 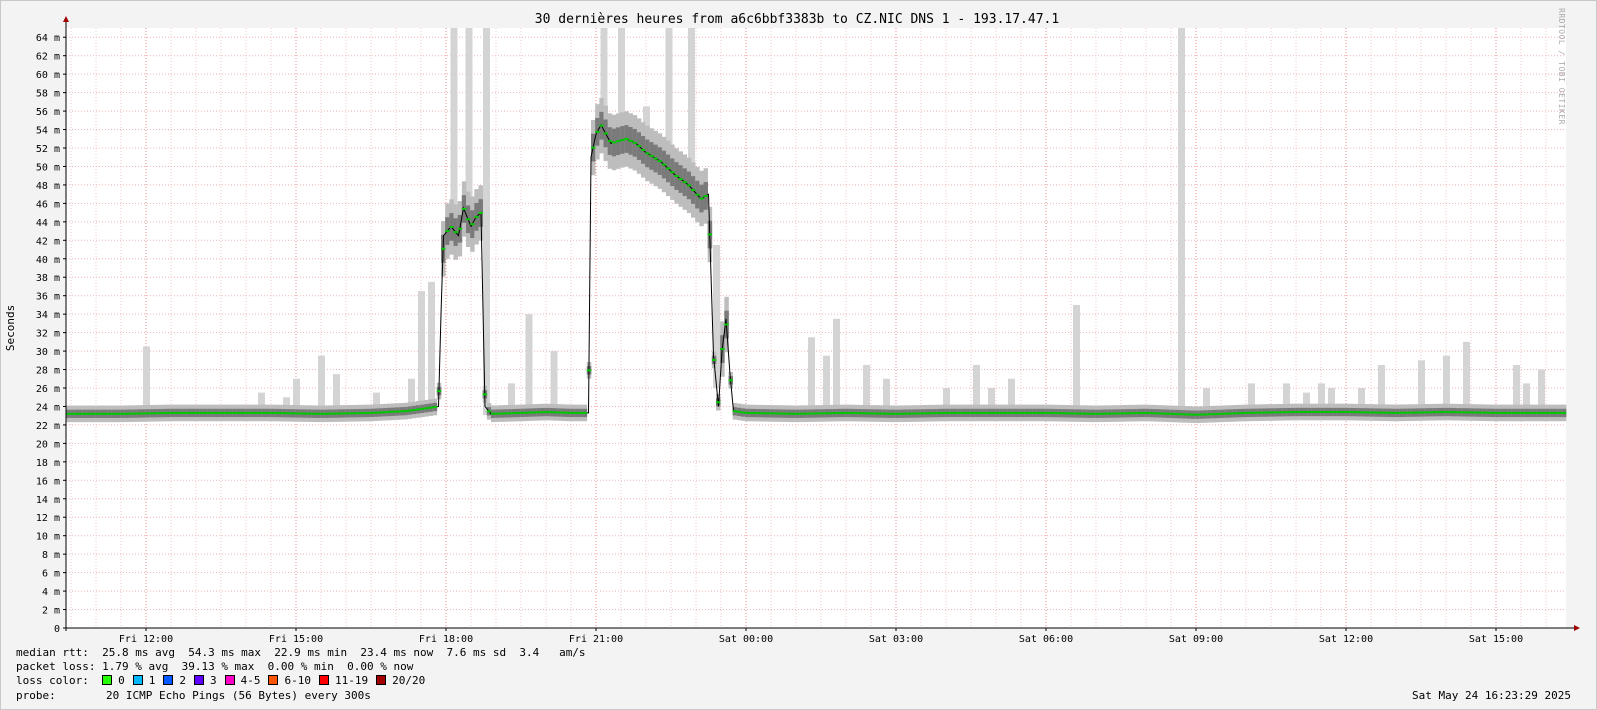 I want to click on loss-color-label: 4-5, so click(x=250, y=680).